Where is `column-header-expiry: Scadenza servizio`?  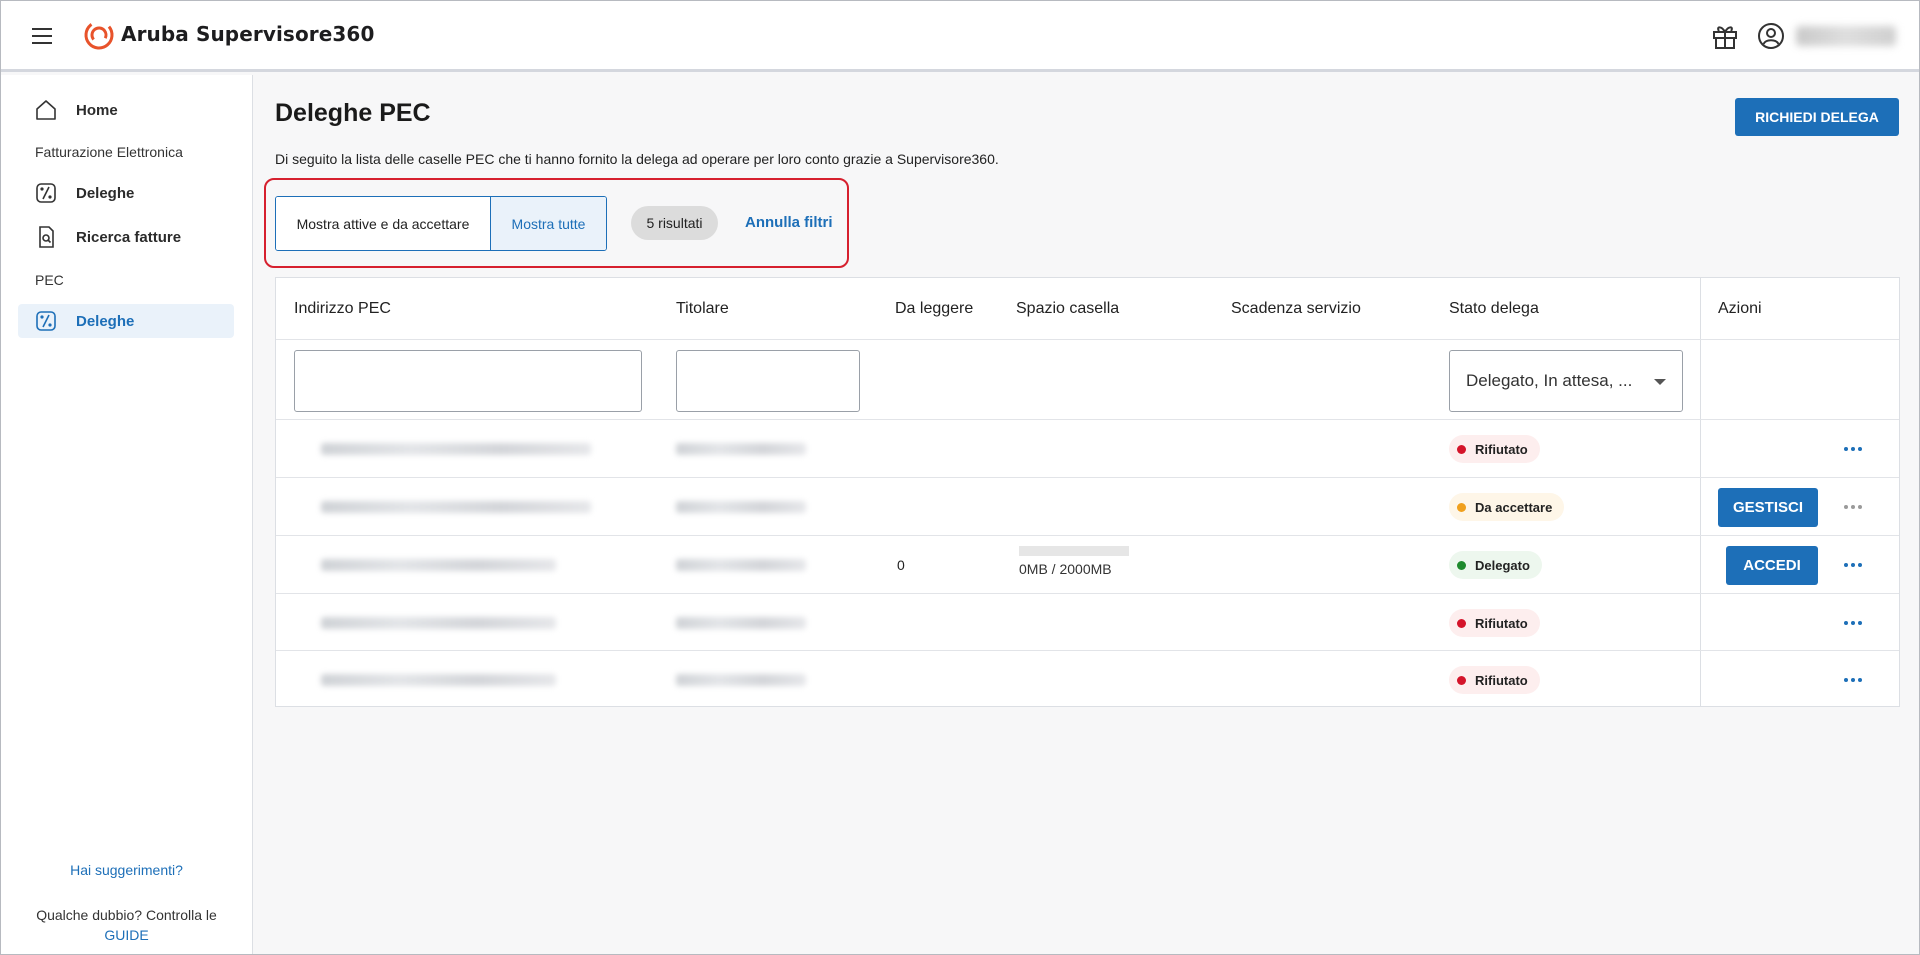 column-header-expiry: Scadenza servizio is located at coordinates (1296, 308).